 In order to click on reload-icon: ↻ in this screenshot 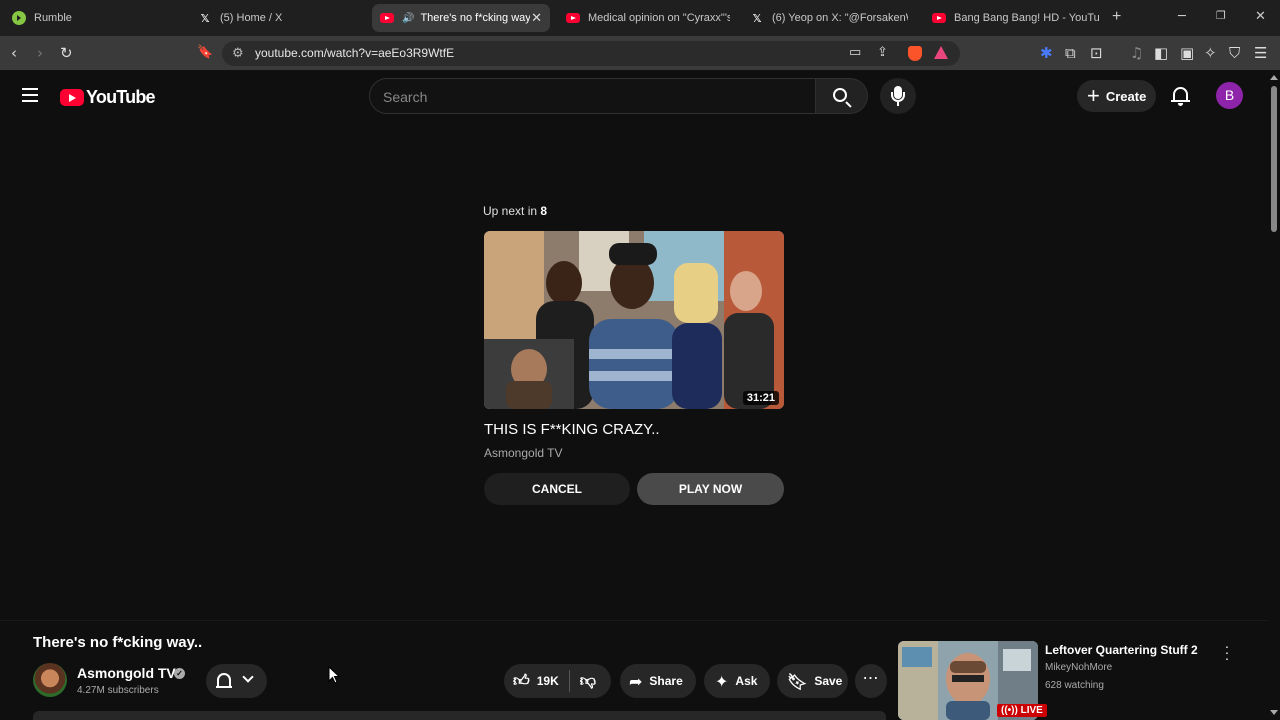, I will do `click(66, 53)`.